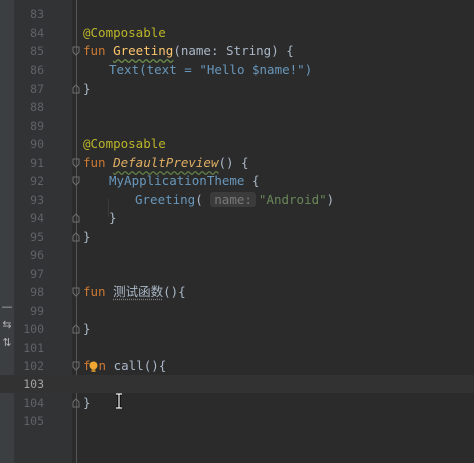  I want to click on line-number: 92, so click(37, 181).